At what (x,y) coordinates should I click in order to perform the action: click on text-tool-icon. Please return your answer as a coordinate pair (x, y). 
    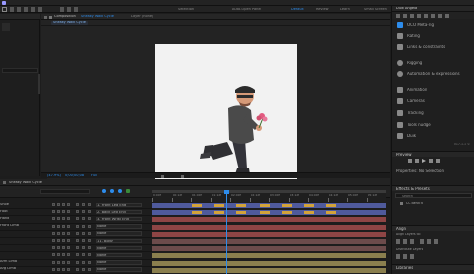
    Looking at the image, I should click on (69, 9).